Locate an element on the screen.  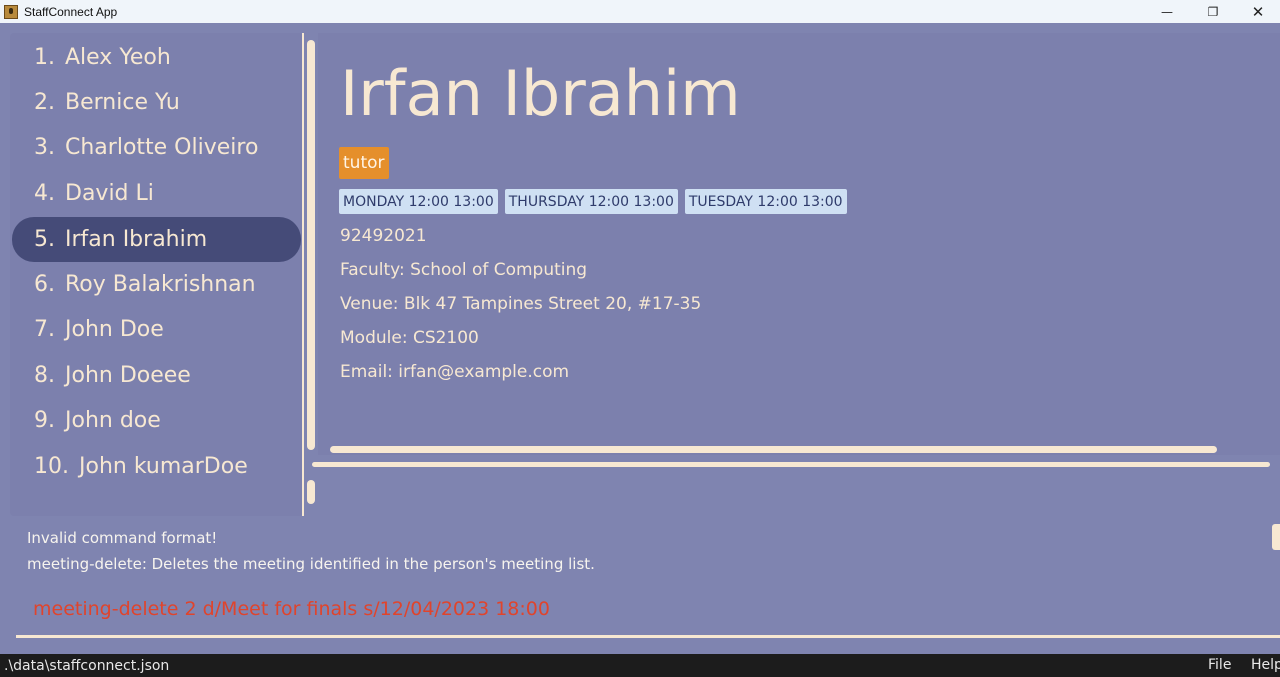
person-list-item-selected: 5. Irfan Ibrahim is located at coordinates (156, 239).